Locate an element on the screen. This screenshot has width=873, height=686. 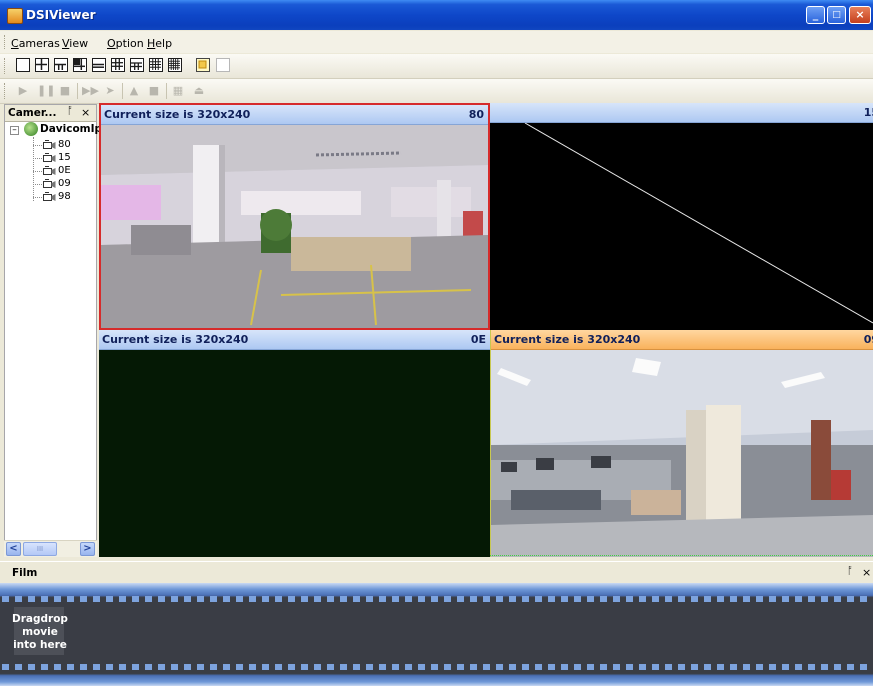
camera-panel: Camer... ᚩ × – DavicomIp 80 15 0E 09 98 is located at coordinates (53, 330).